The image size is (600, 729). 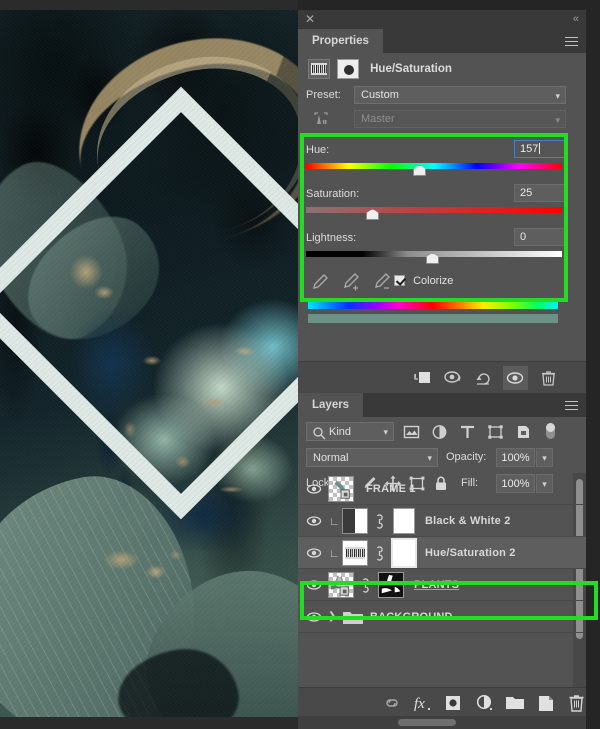 I want to click on new-layer-icon, so click(x=546, y=703).